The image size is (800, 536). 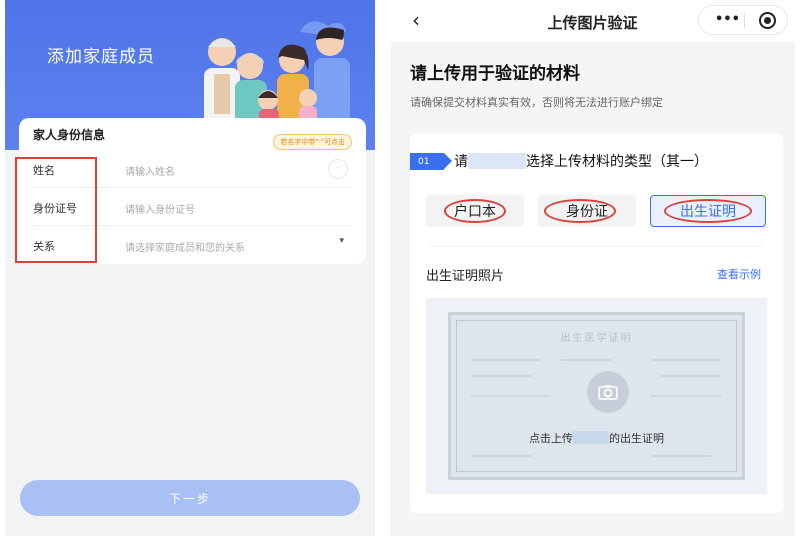 I want to click on upload-suffix: 的出生证明, so click(x=636, y=438).